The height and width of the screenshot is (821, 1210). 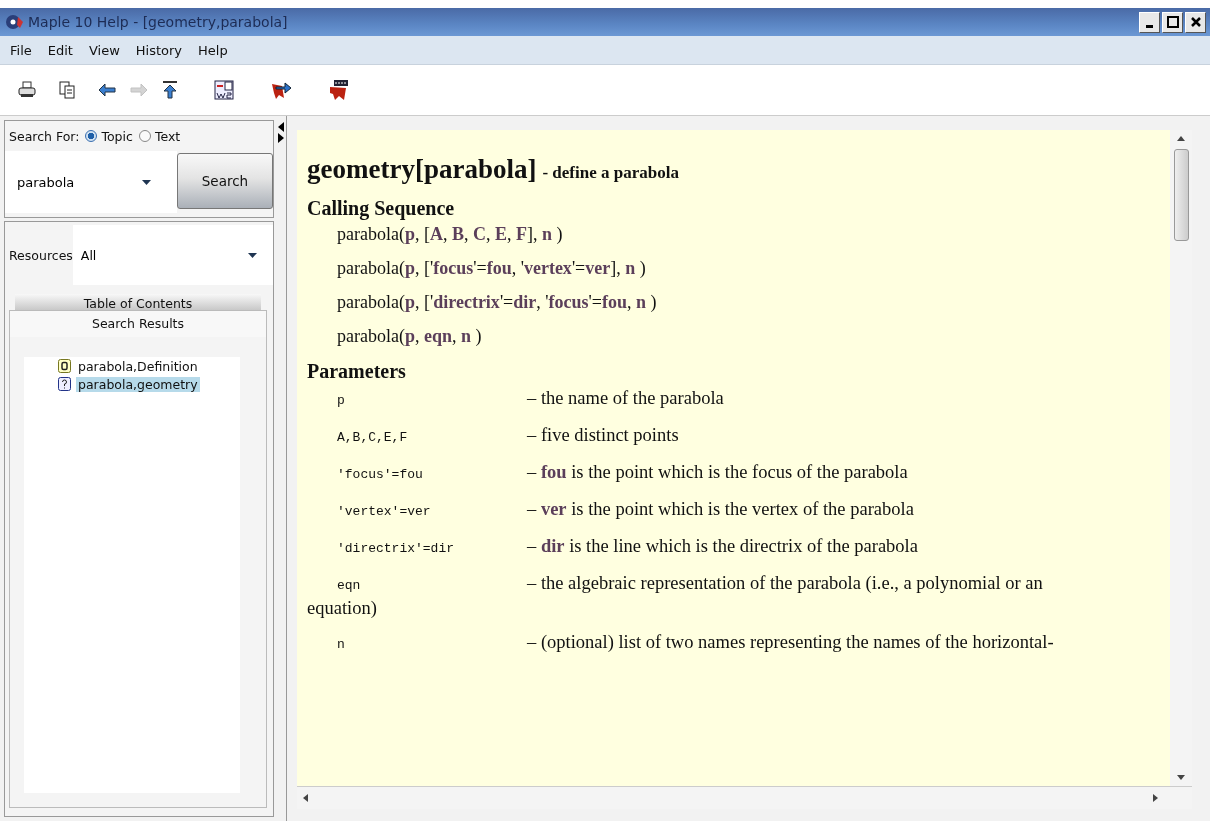 I want to click on menu-item: View, so click(x=104, y=50).